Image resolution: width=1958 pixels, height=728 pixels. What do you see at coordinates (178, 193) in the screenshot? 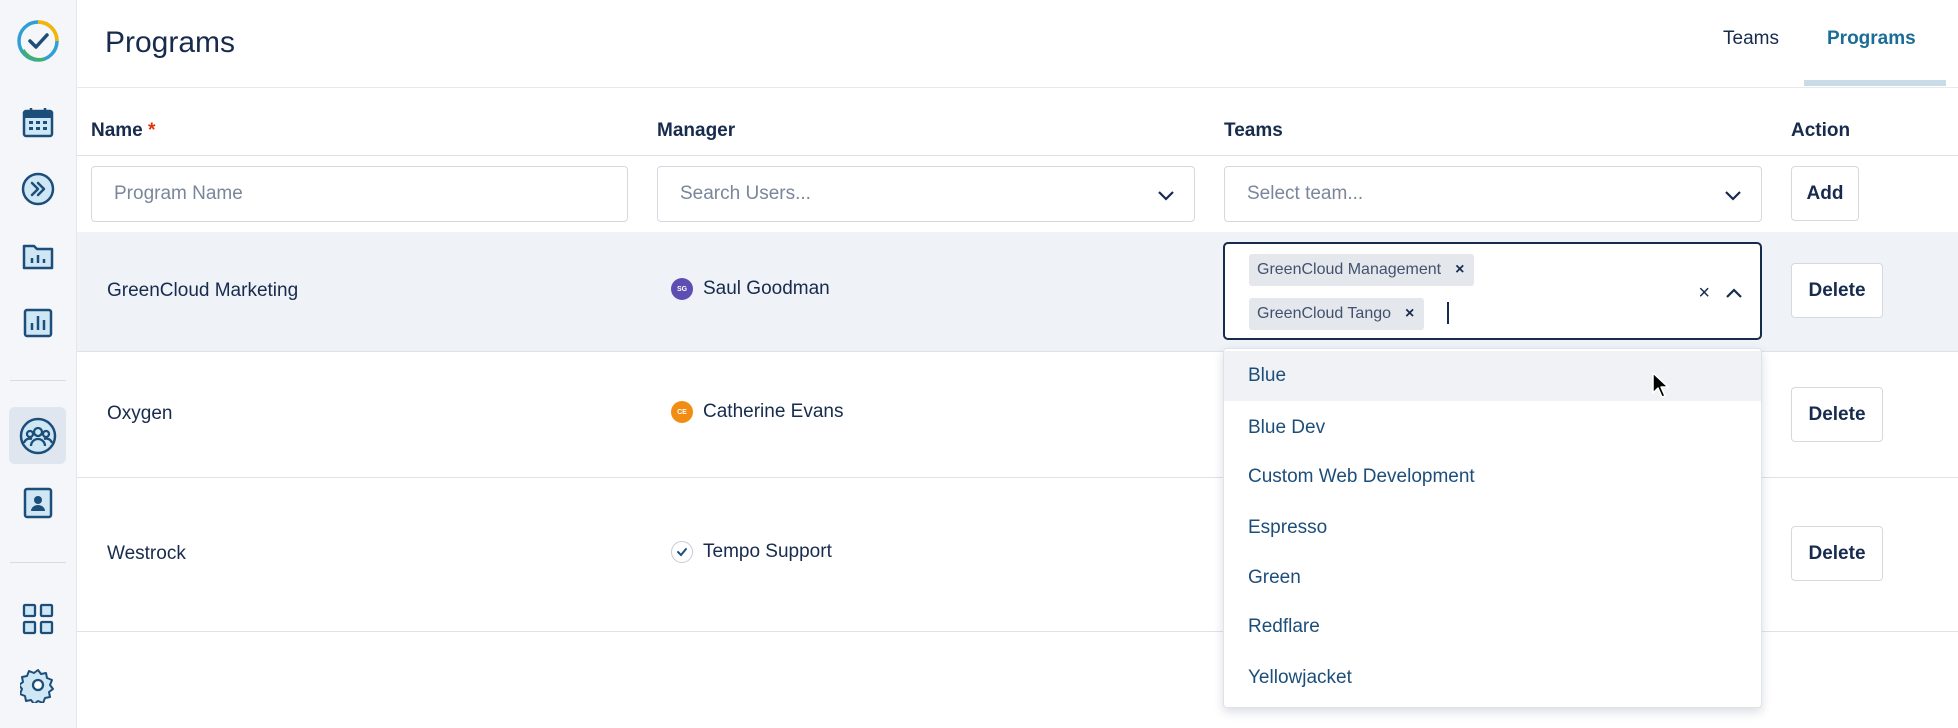
I see `program-name-placeholder: Program Name` at bounding box center [178, 193].